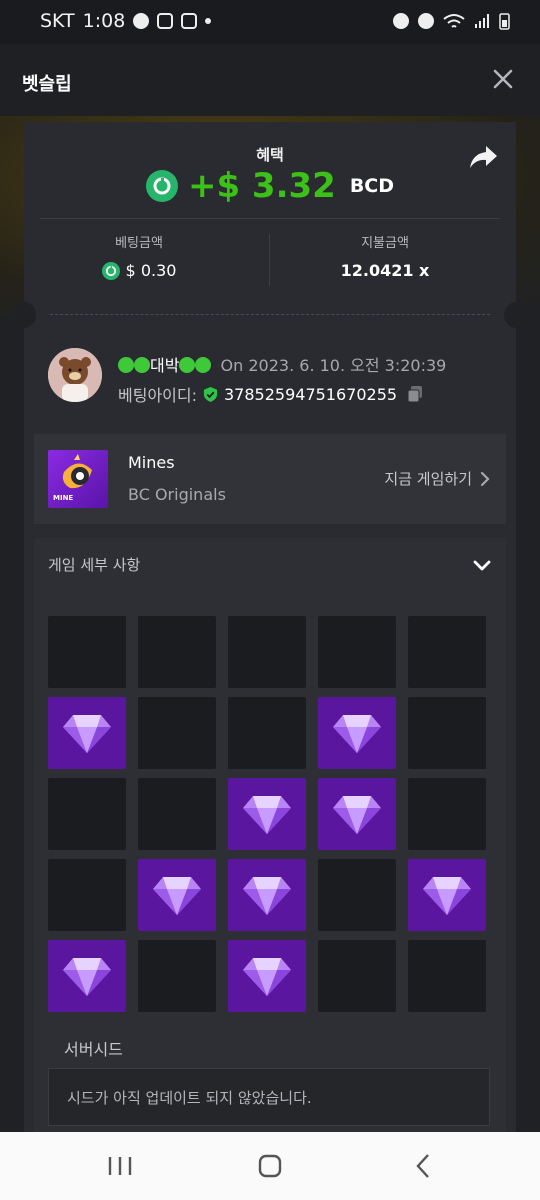 This screenshot has height=1200, width=540. What do you see at coordinates (141, 21) in the screenshot?
I see `notification-c-icon` at bounding box center [141, 21].